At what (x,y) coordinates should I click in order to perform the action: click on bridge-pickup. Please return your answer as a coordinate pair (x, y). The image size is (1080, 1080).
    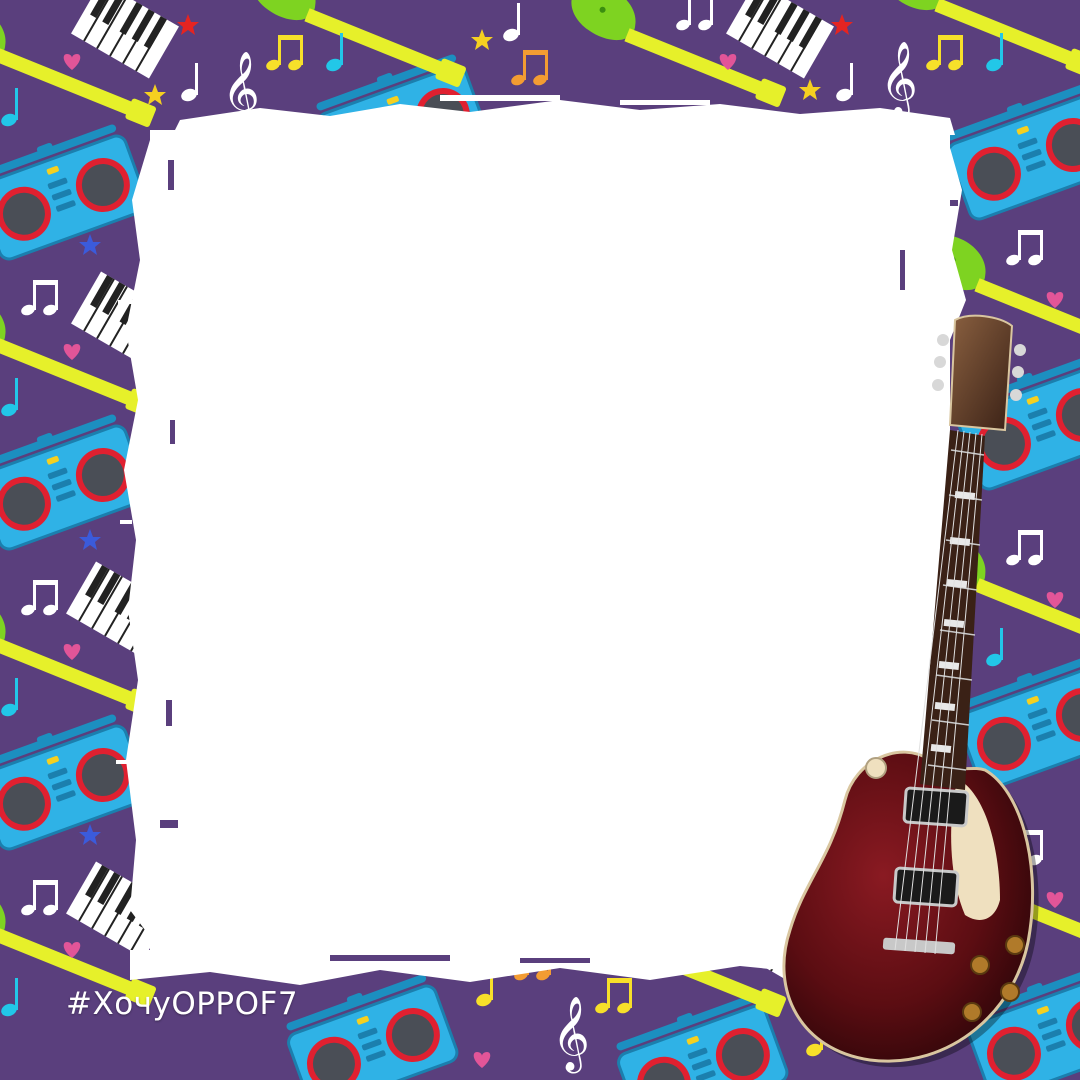
    Looking at the image, I should click on (926, 887).